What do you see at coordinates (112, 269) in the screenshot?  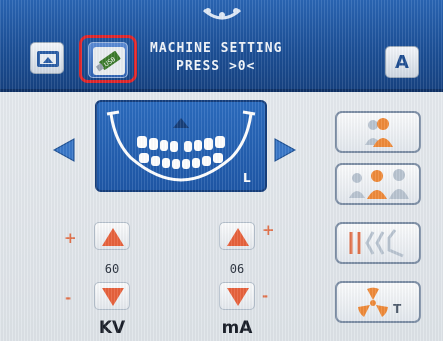 I see `kv-value: 60` at bounding box center [112, 269].